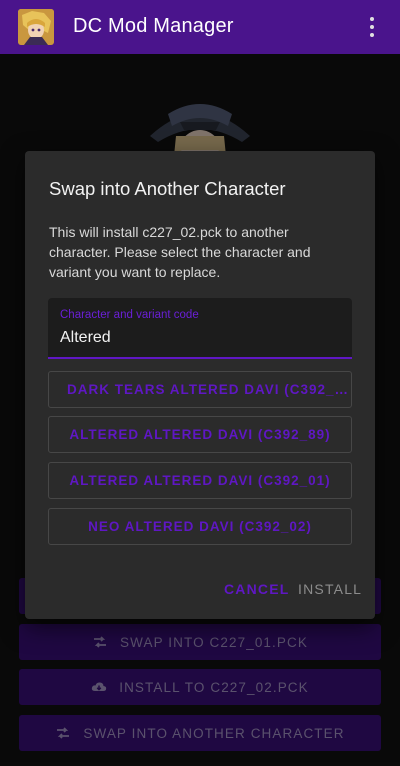  I want to click on option-altered-altered-davi-89: ALTERED ALTERED DAVI (C392_89), so click(200, 434).